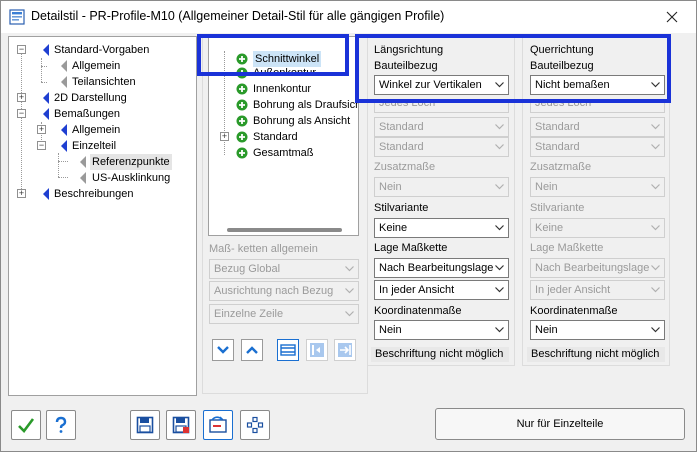 This screenshot has height=452, width=697. Describe the element at coordinates (275, 137) in the screenshot. I see `list-item-label: Standard` at that location.